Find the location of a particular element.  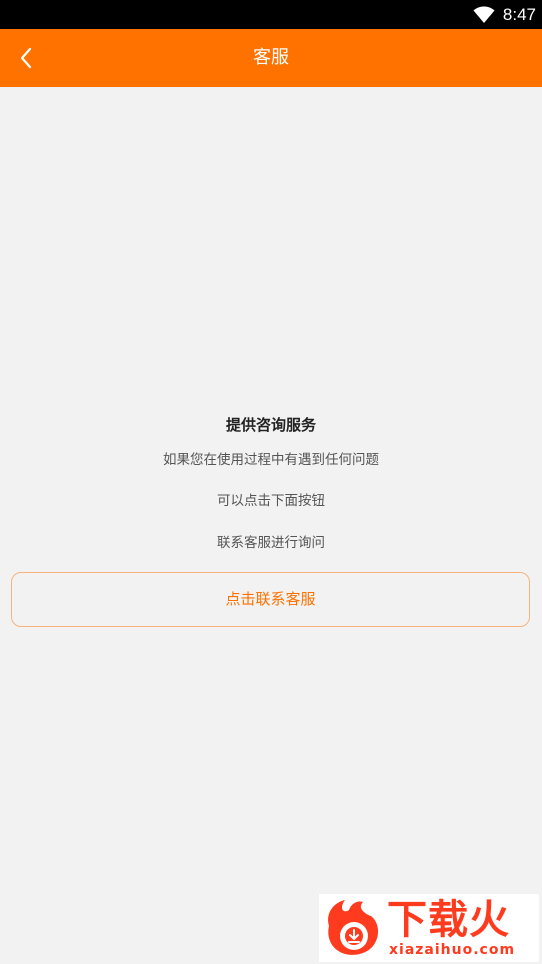

watermark-url: xiazaihuo.com is located at coordinates (452, 950).